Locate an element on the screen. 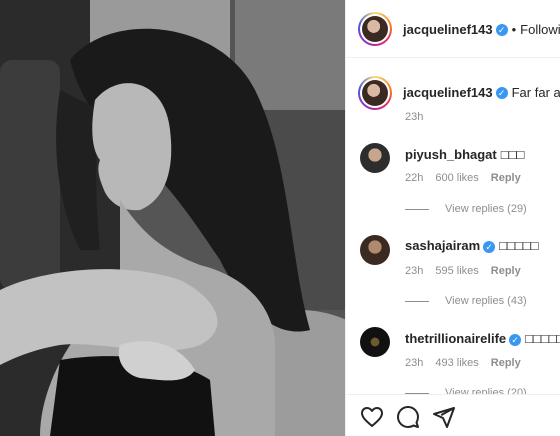 Image resolution: width=560 pixels, height=436 pixels. comment-text: □□□ is located at coordinates (512, 154).